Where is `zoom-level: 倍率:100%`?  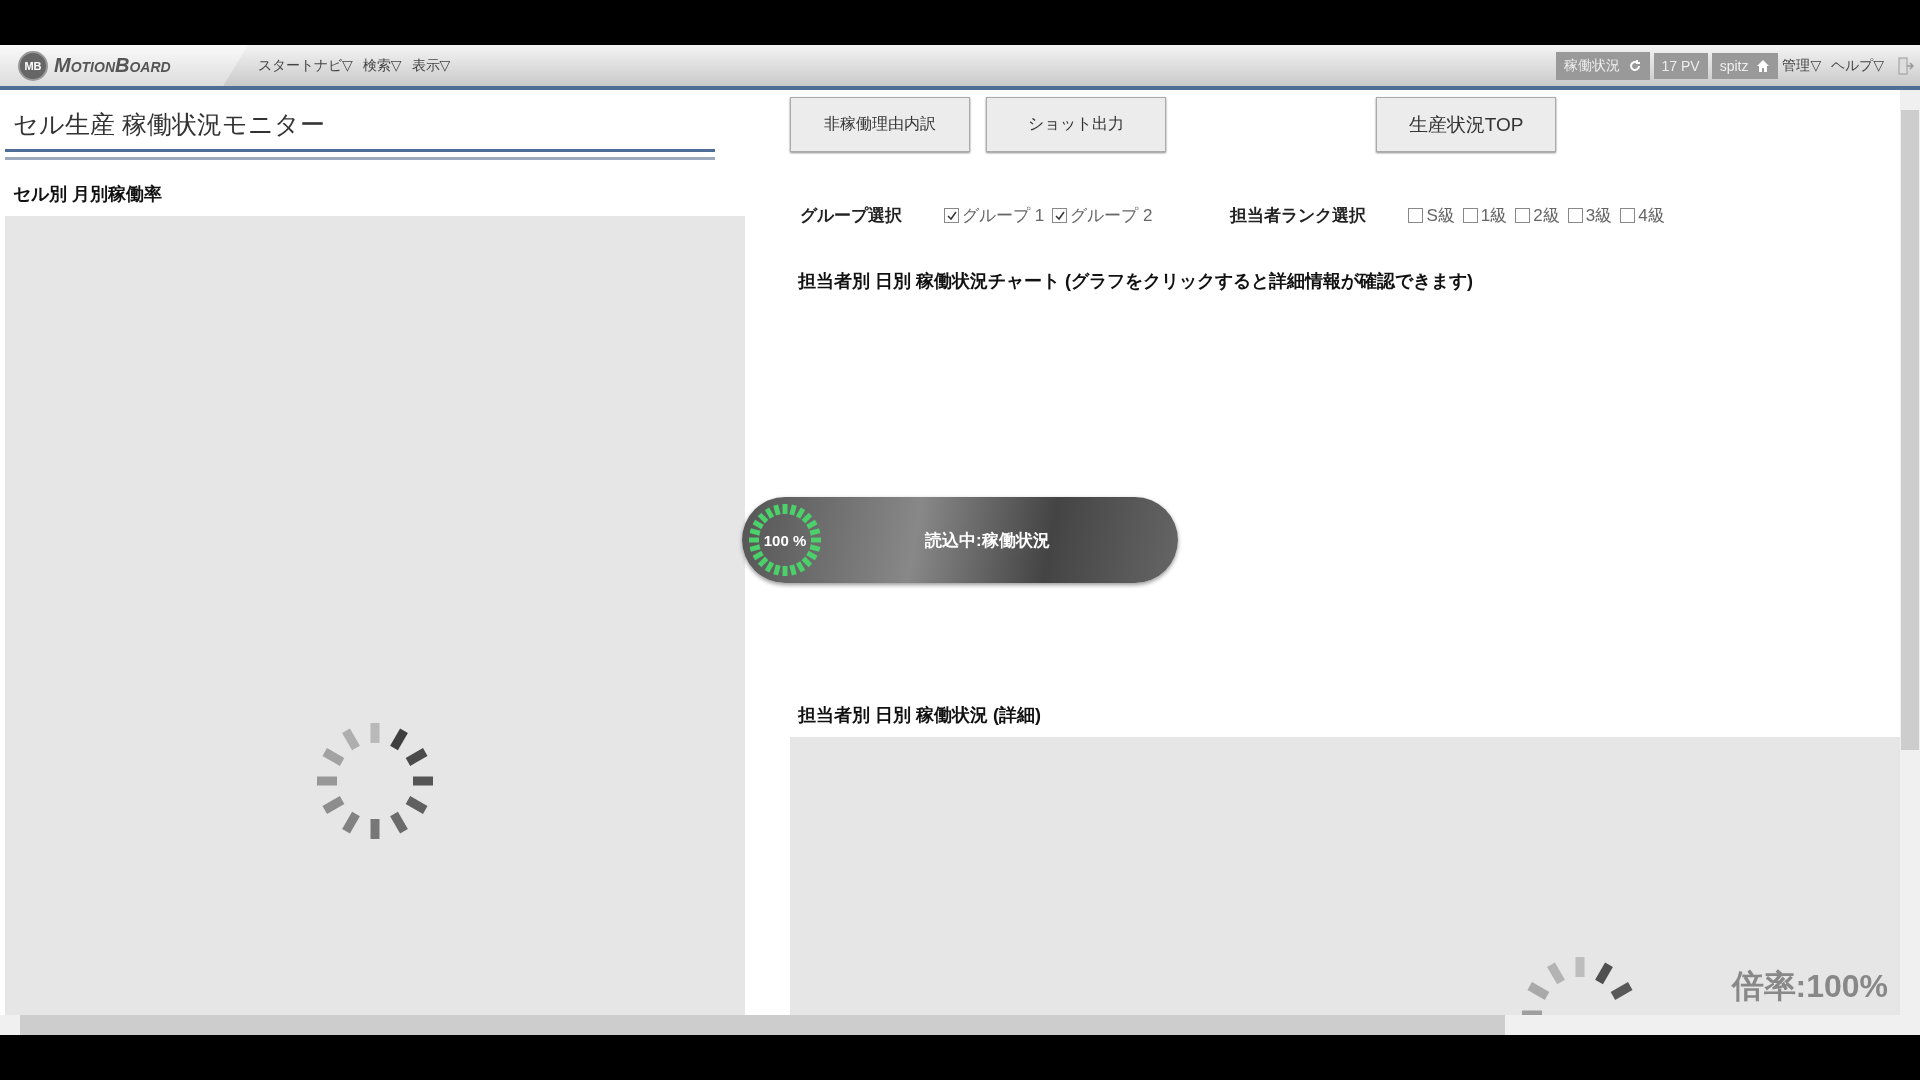
zoom-level: 倍率:100% is located at coordinates (1809, 986).